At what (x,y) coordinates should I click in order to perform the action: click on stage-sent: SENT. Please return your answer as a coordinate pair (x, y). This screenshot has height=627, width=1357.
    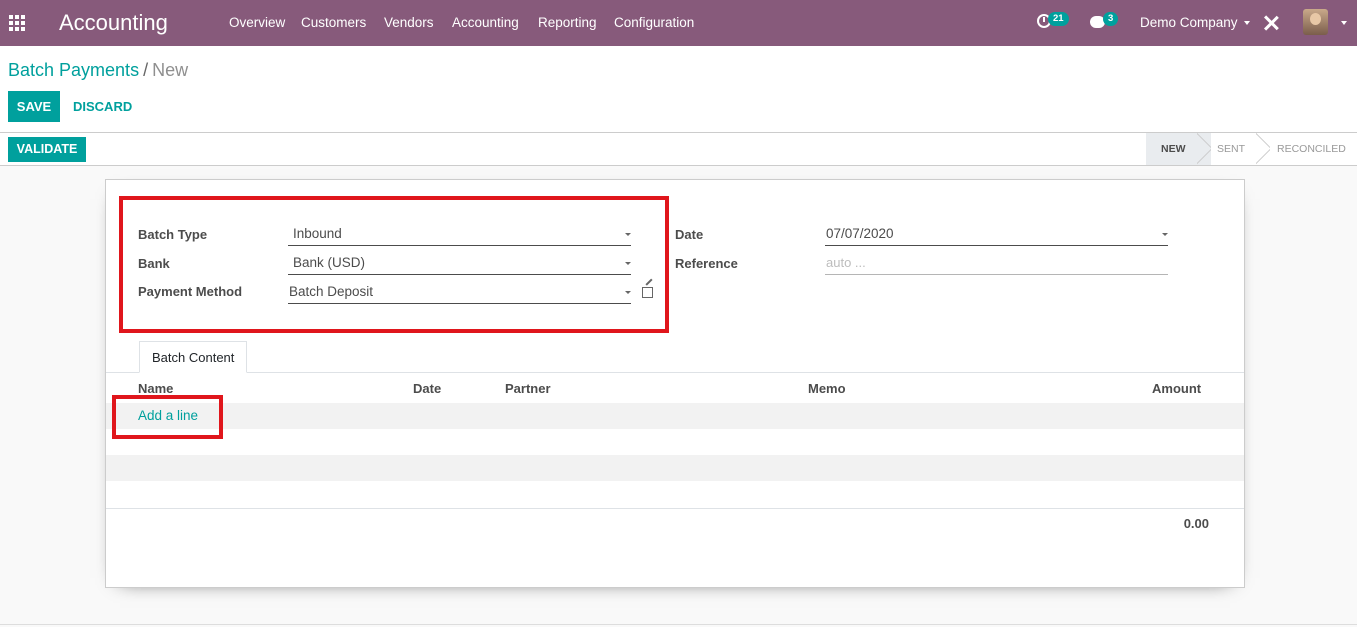
    Looking at the image, I should click on (1233, 149).